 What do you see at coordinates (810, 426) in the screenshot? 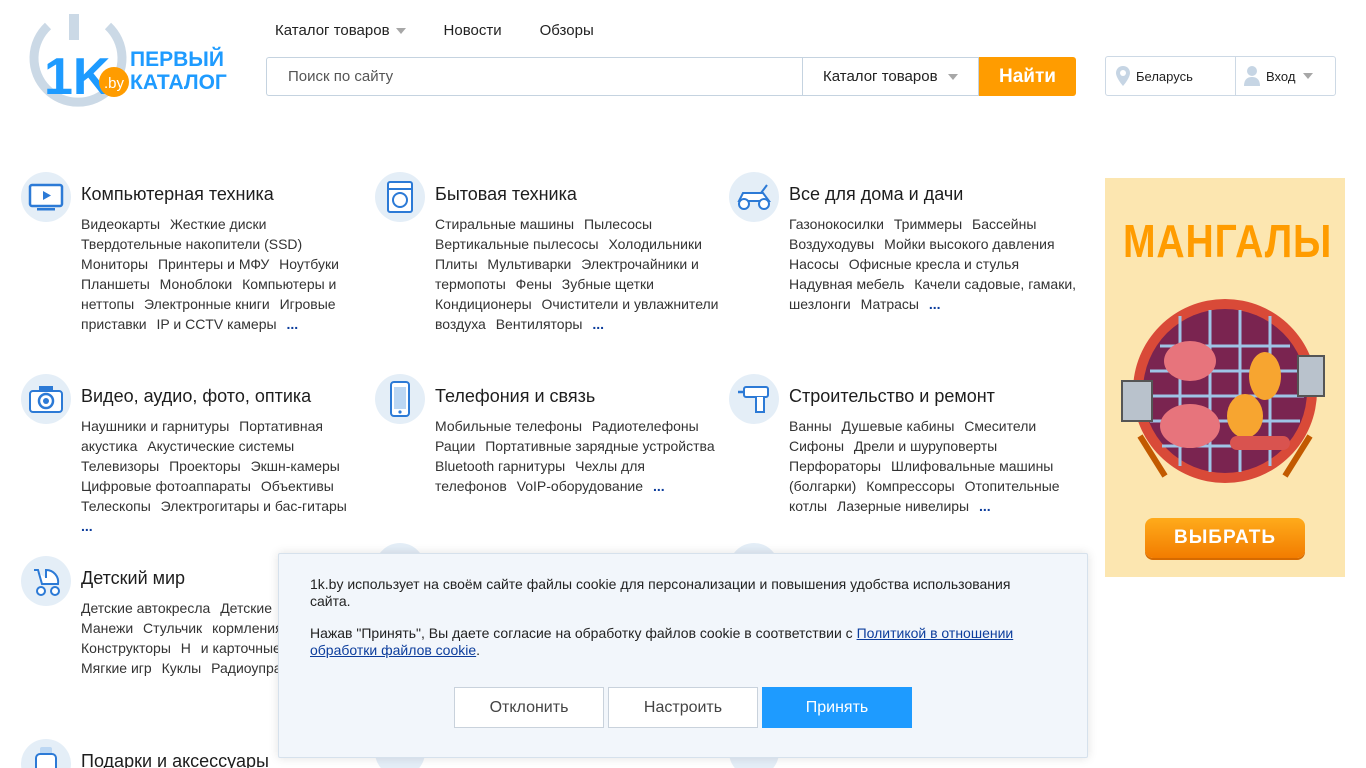
I see `category-link: Ванны` at bounding box center [810, 426].